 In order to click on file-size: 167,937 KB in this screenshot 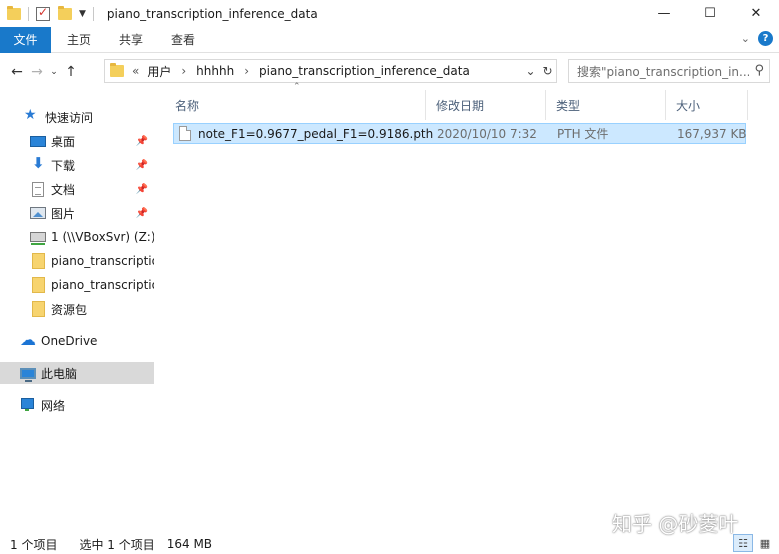, I will do `click(712, 133)`.